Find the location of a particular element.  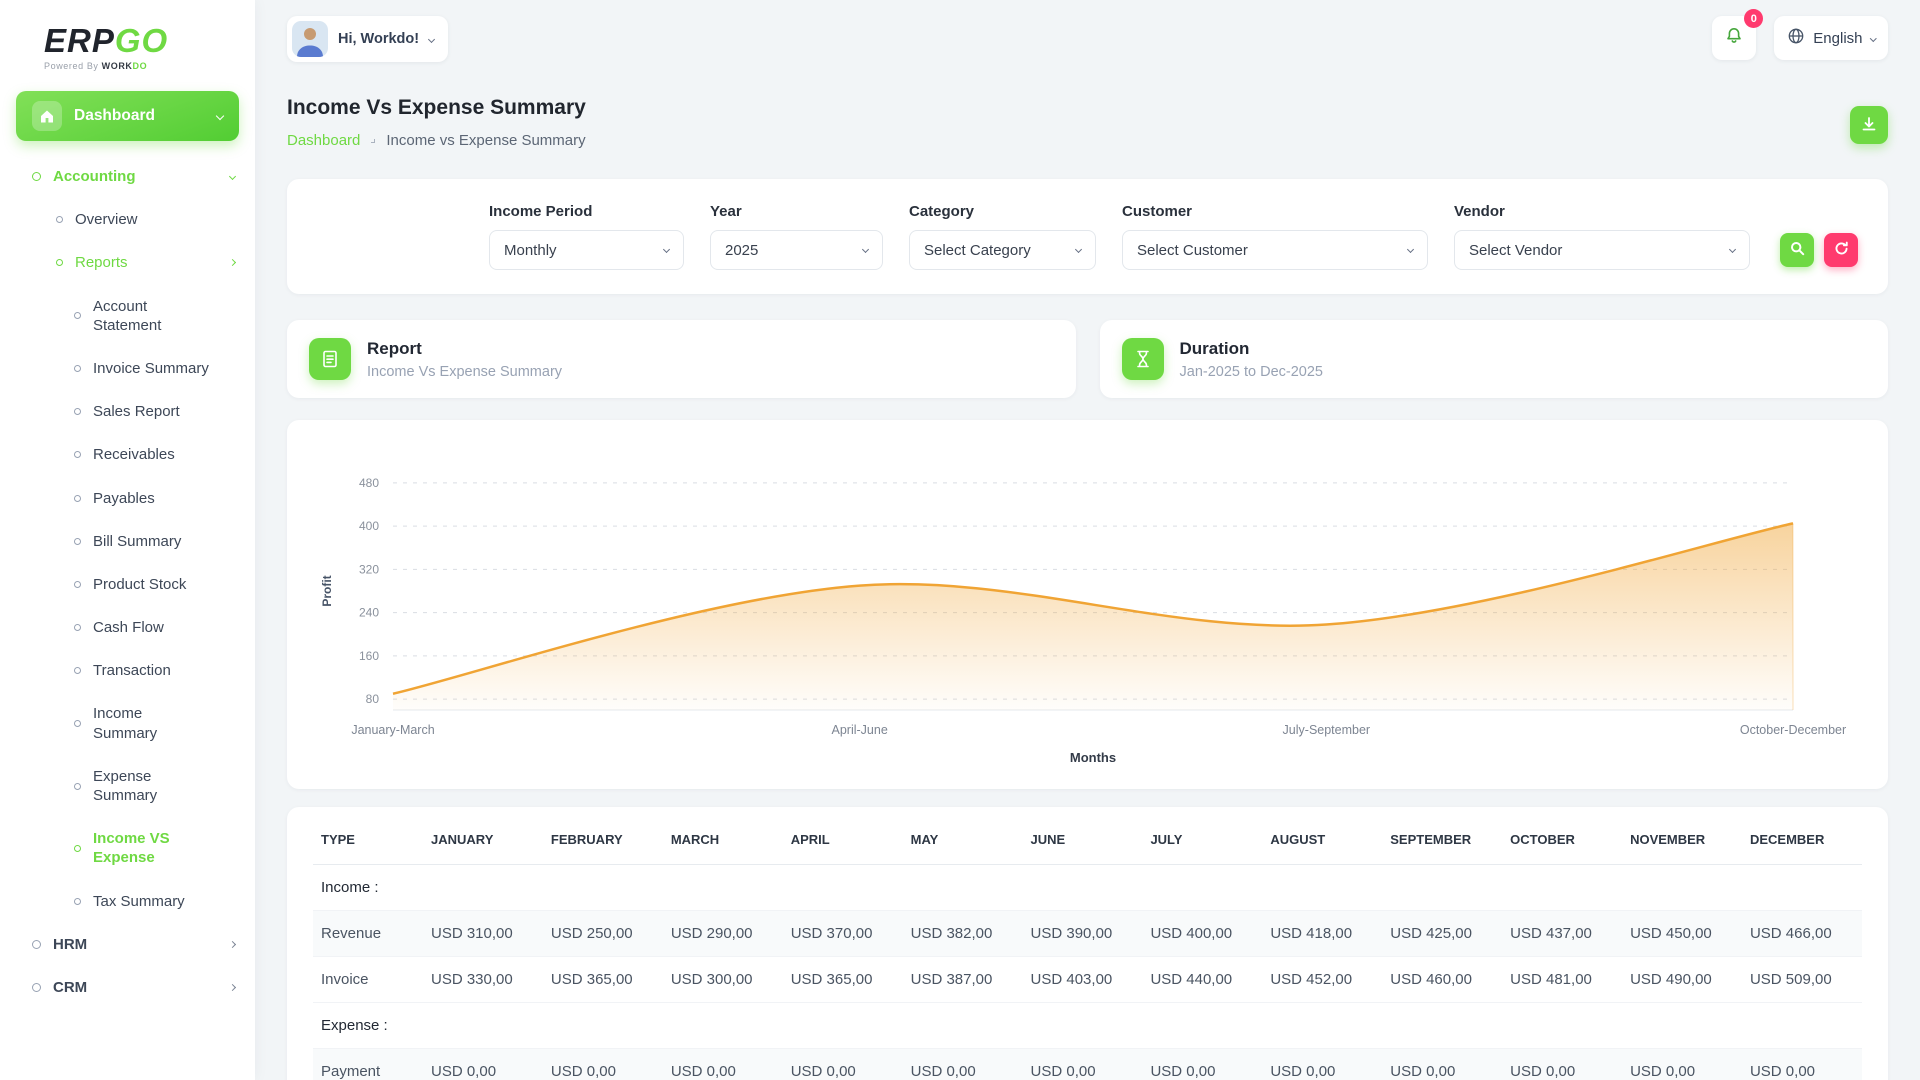

sidebar-item-label: Sales Report is located at coordinates (136, 412).